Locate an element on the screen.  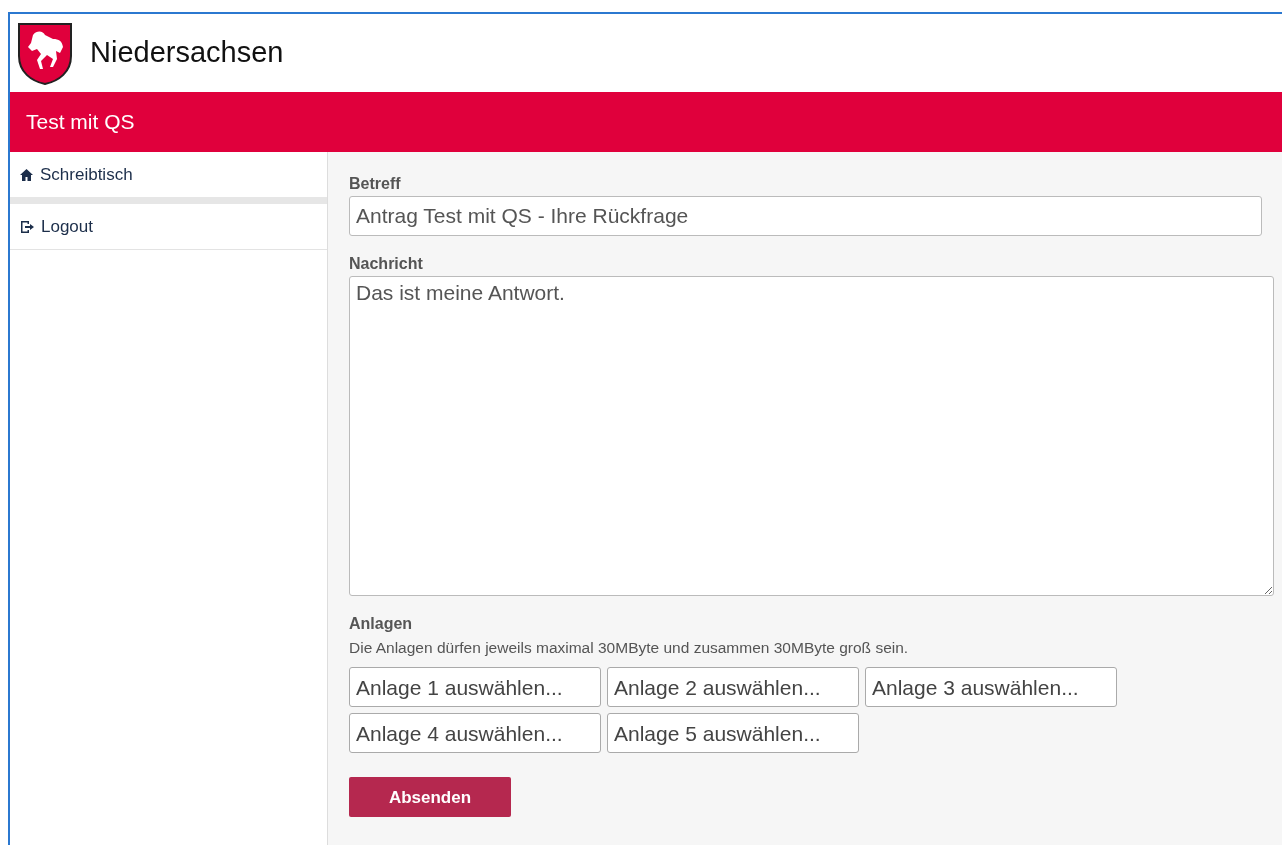
coat-of-arms-logo is located at coordinates (45, 53).